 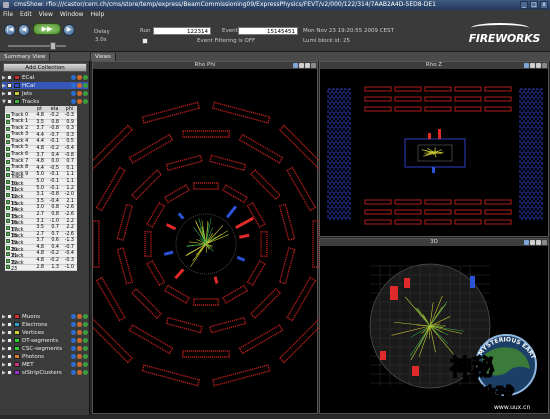 What do you see at coordinates (8, 15) in the screenshot?
I see `menu-file: File` at bounding box center [8, 15].